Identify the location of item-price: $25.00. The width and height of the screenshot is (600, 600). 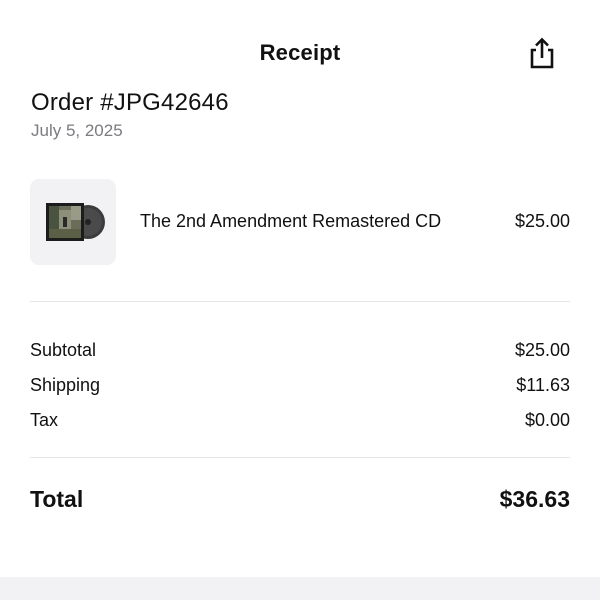
(542, 221).